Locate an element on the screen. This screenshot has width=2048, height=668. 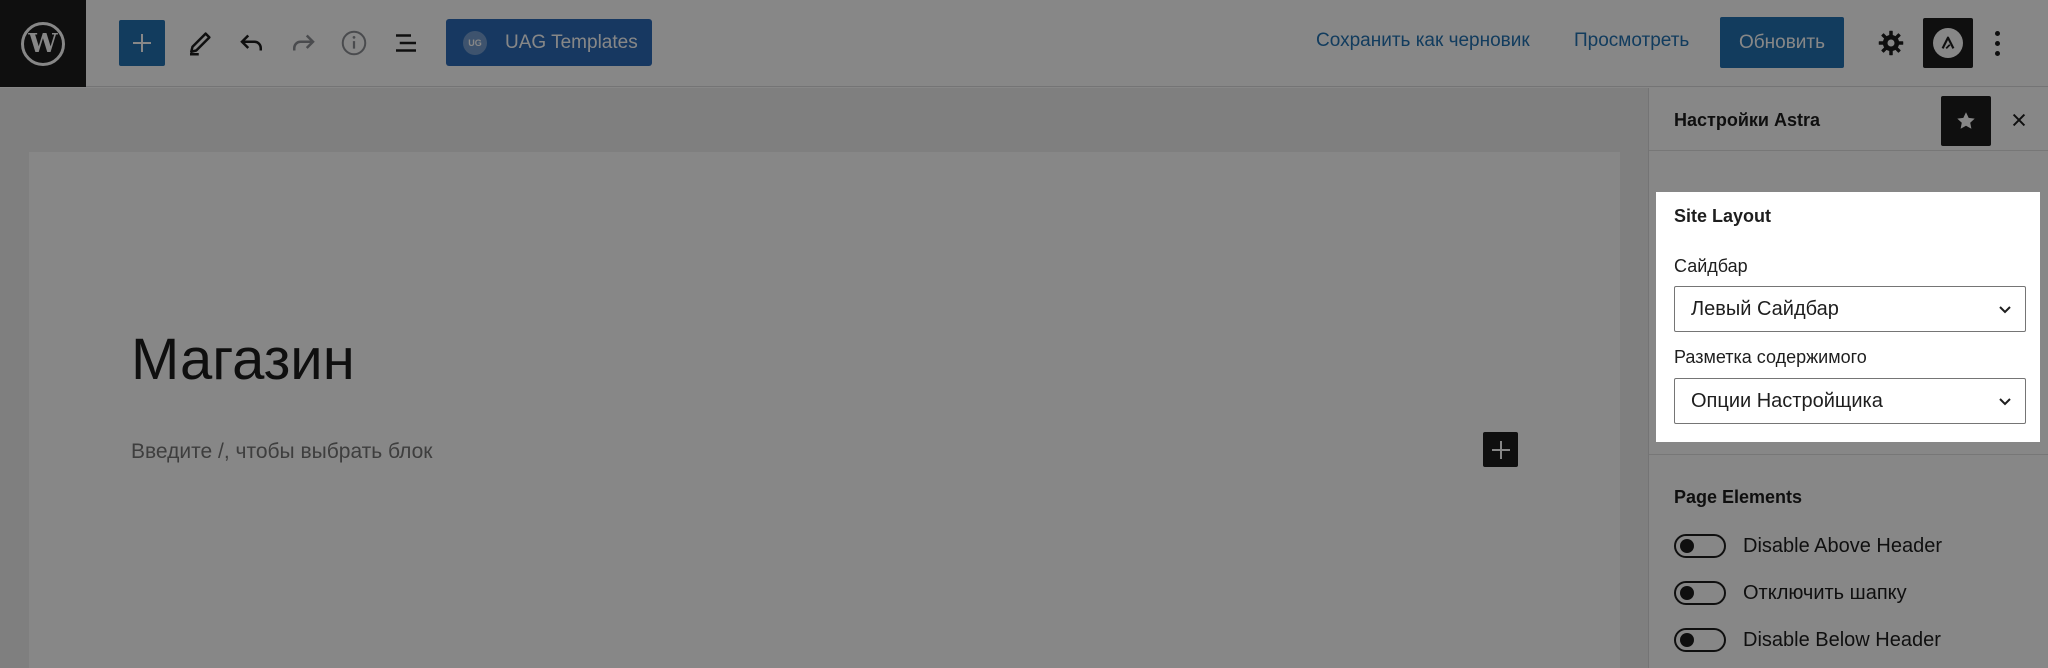
redo-button is located at coordinates (303, 43).